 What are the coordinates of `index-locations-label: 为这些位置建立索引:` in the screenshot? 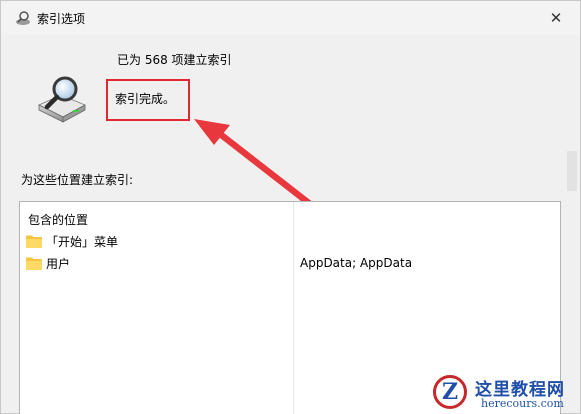 It's located at (77, 180).